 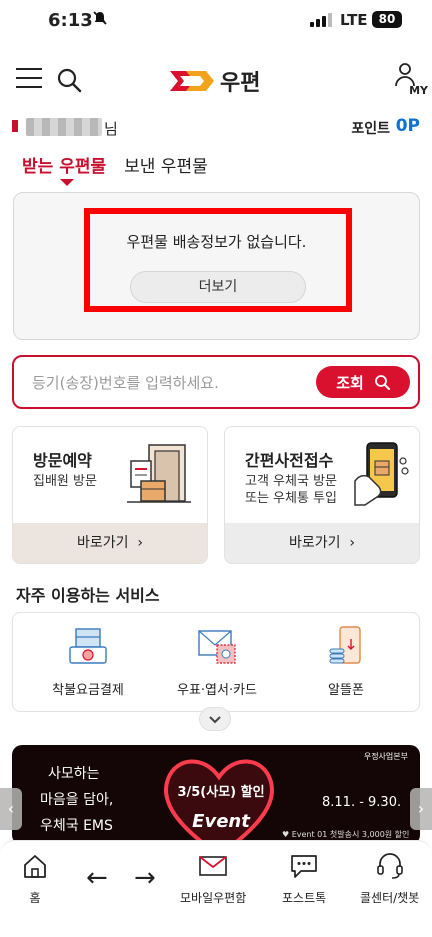 I want to click on chat-bubble-icon, so click(x=304, y=866).